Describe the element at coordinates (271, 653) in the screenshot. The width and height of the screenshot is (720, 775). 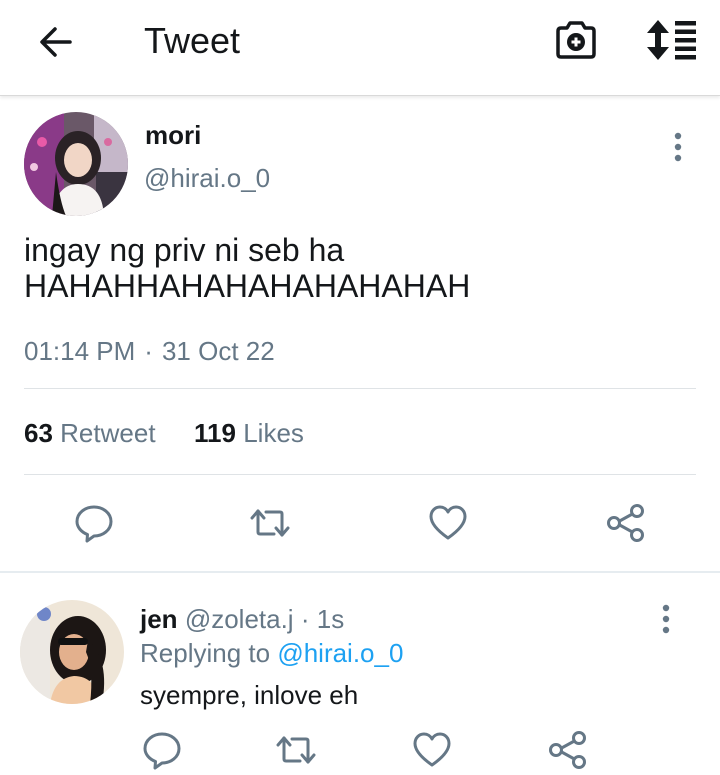
I see `replying-to: Replying to @hirai.o_0` at that location.